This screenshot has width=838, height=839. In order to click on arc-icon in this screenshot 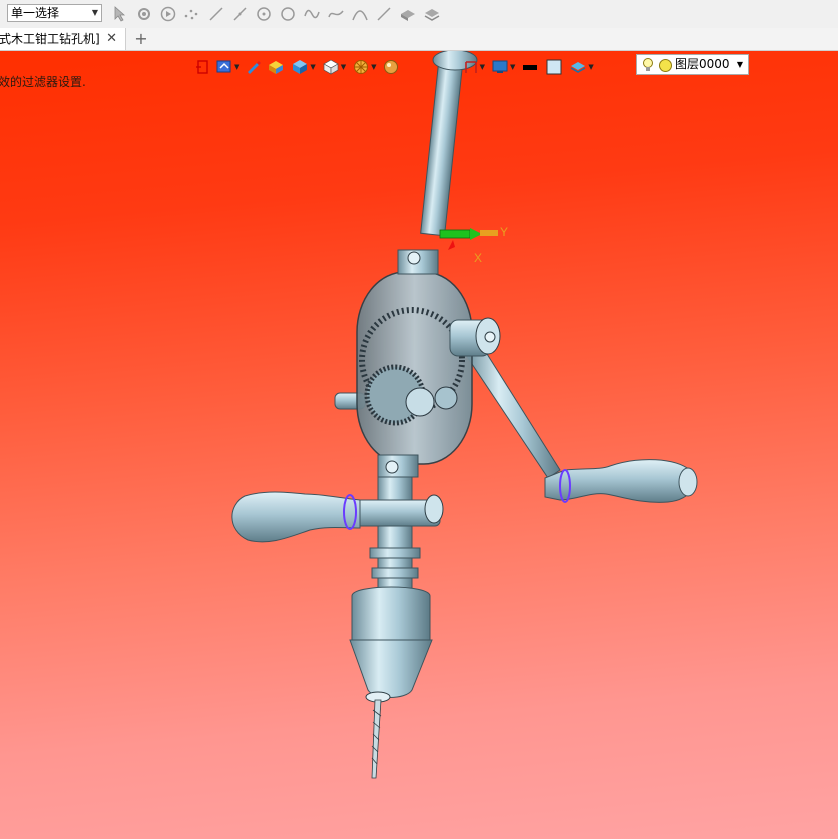, I will do `click(360, 14)`.